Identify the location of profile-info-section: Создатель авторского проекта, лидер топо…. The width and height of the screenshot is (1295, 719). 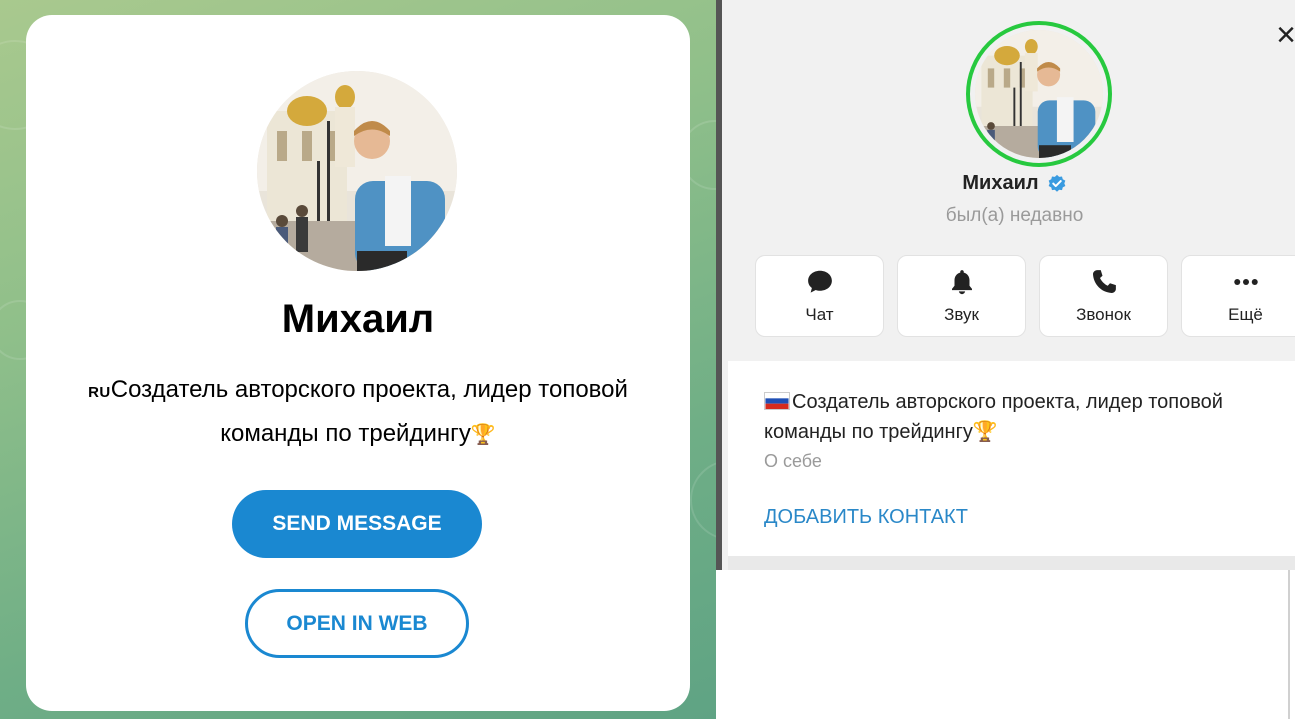
(1011, 458).